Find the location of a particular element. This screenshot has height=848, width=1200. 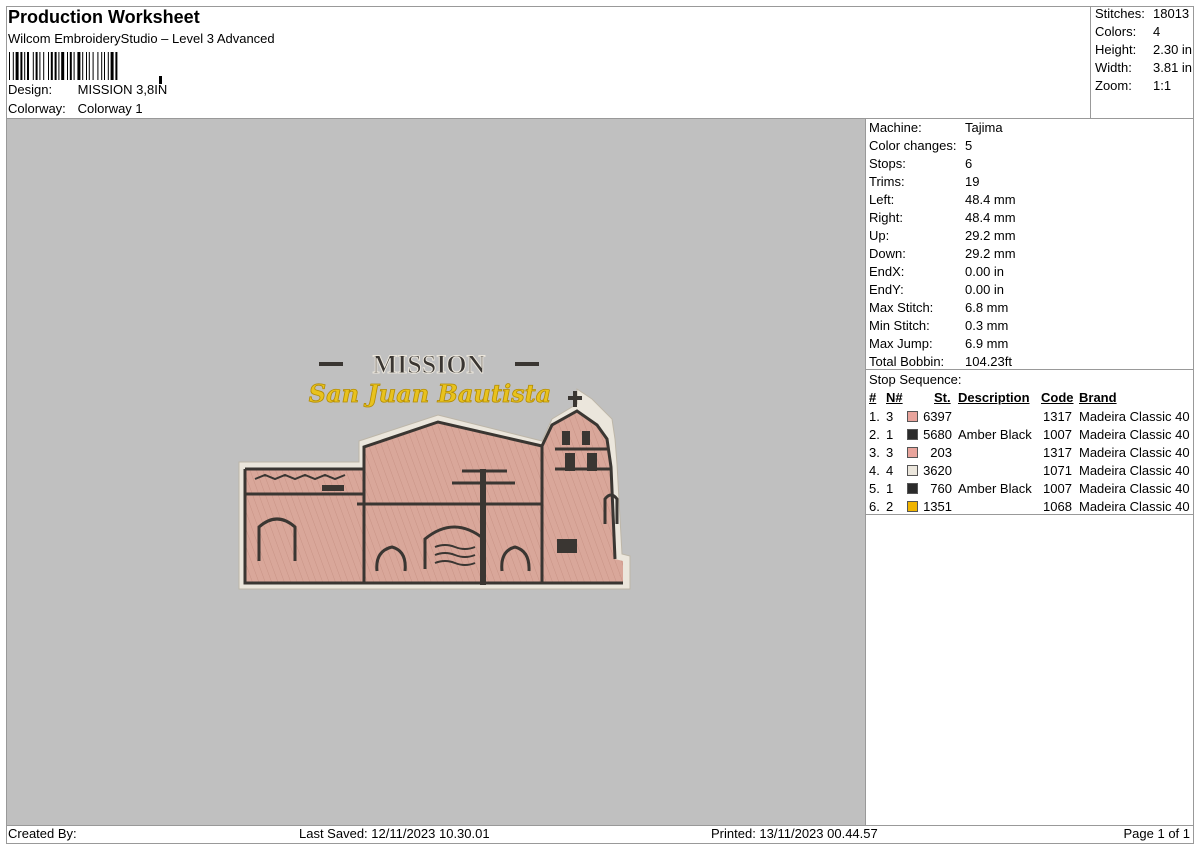

info-row: EndX: 0.00 in is located at coordinates (936, 272).